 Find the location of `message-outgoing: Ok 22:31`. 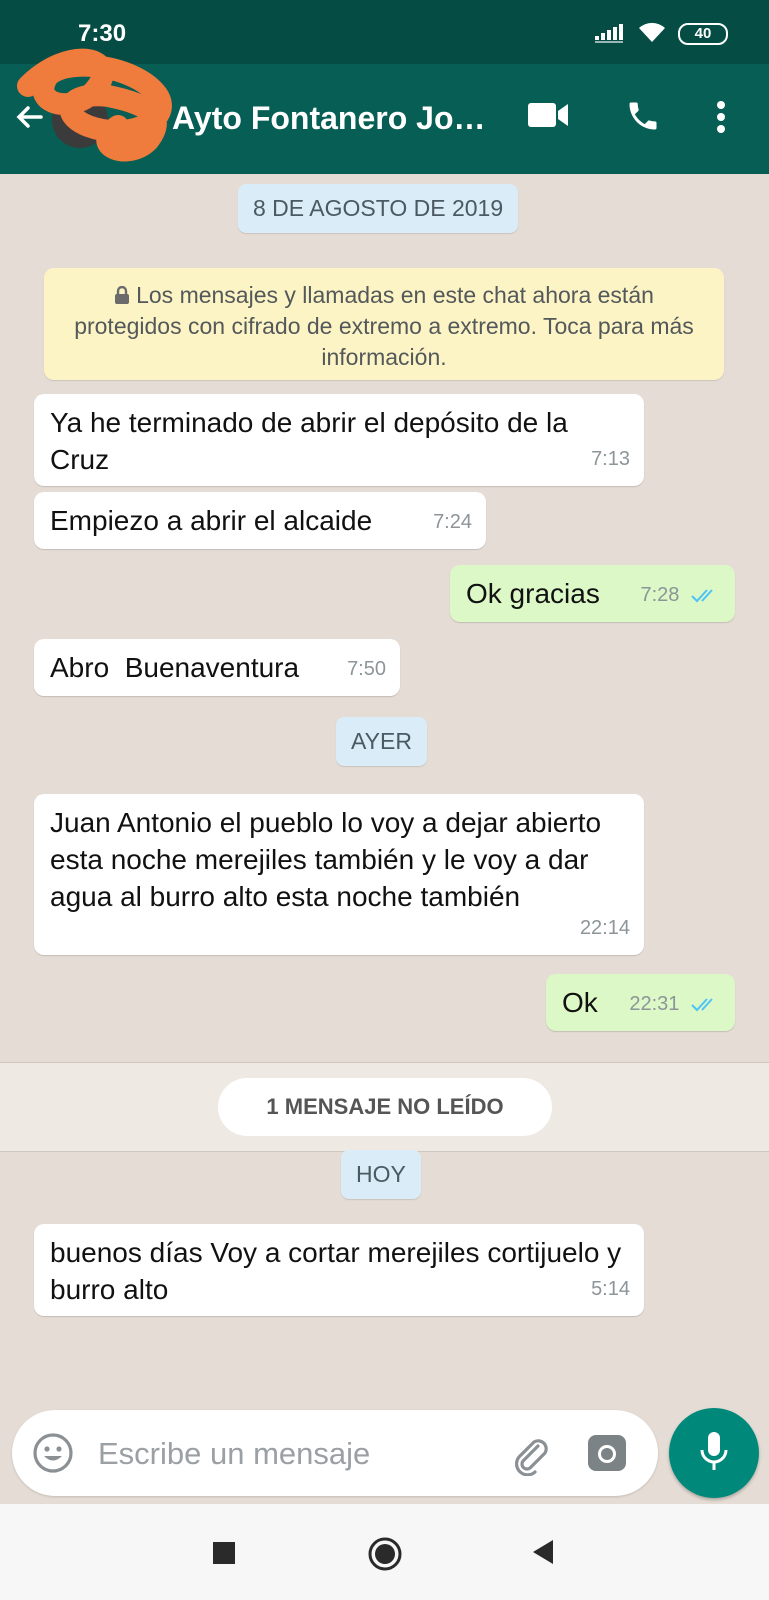

message-outgoing: Ok 22:31 is located at coordinates (640, 1002).